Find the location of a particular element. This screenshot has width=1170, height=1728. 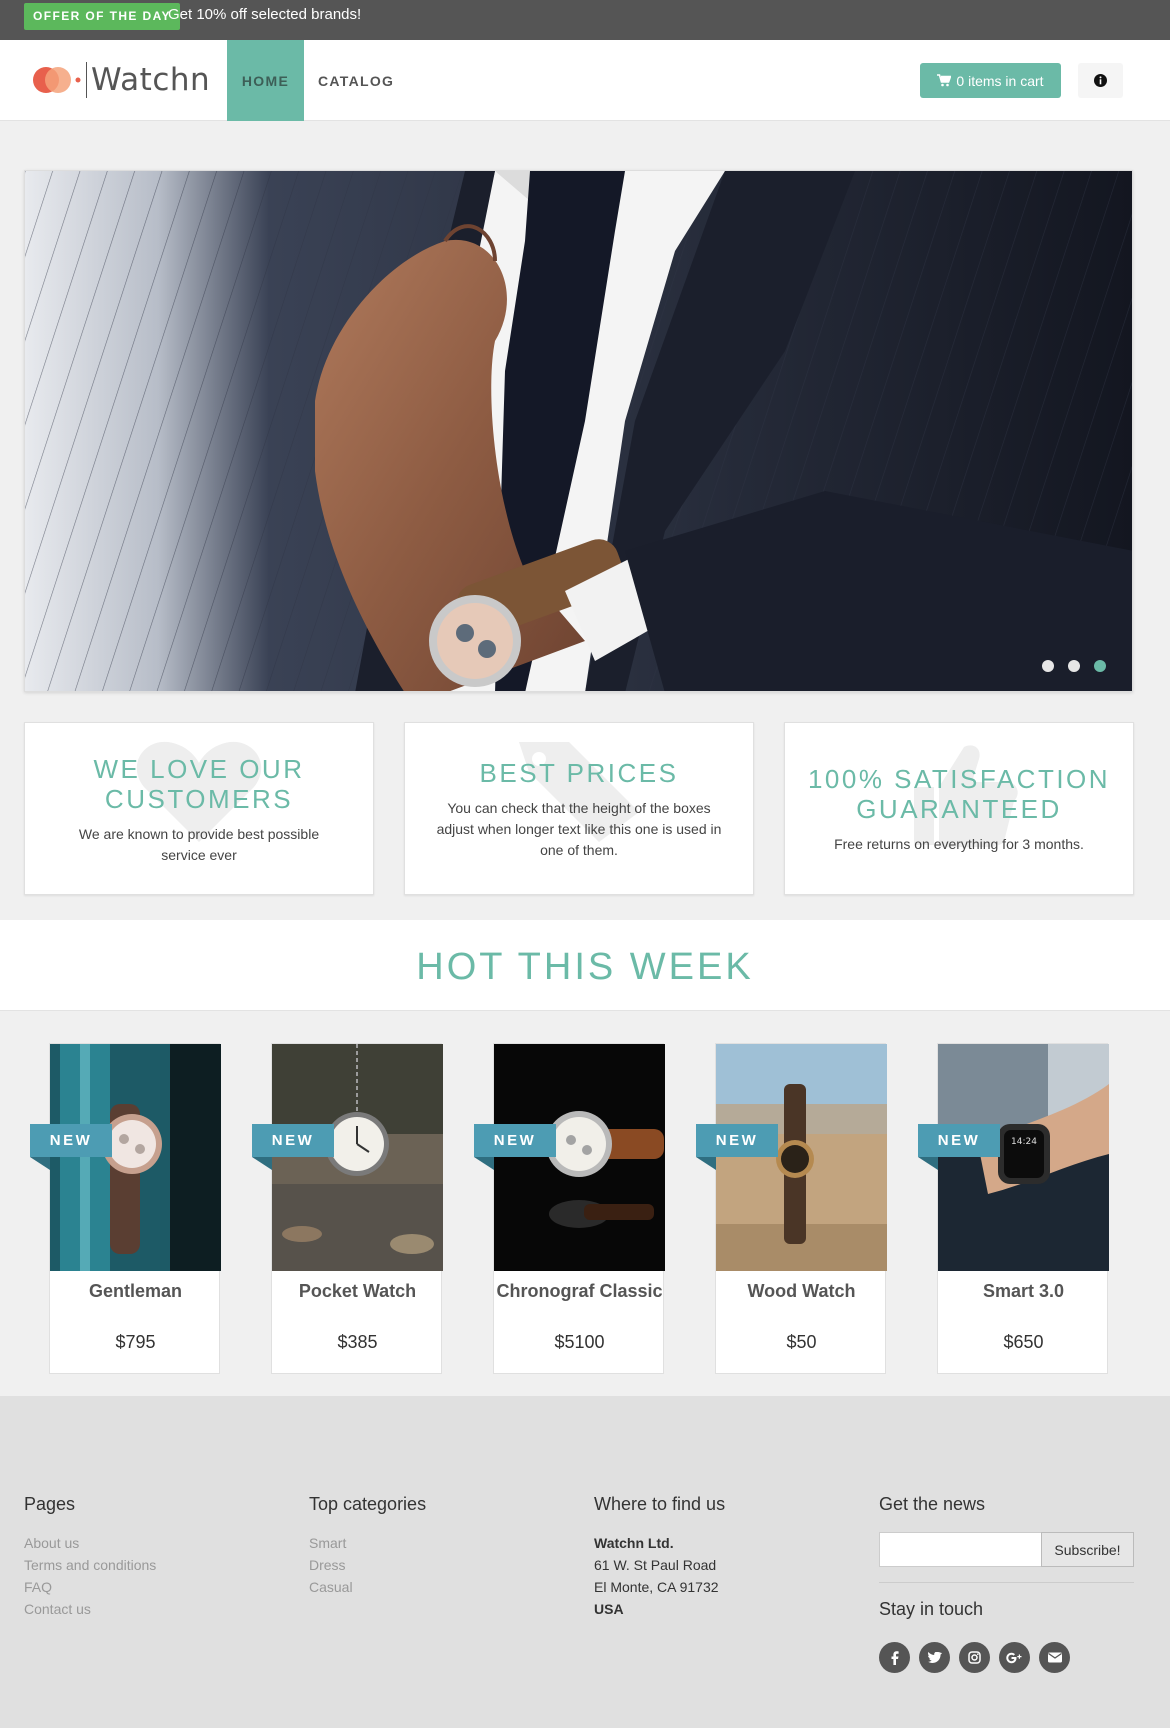

footer-link-contact: Contact us is located at coordinates (90, 1609).